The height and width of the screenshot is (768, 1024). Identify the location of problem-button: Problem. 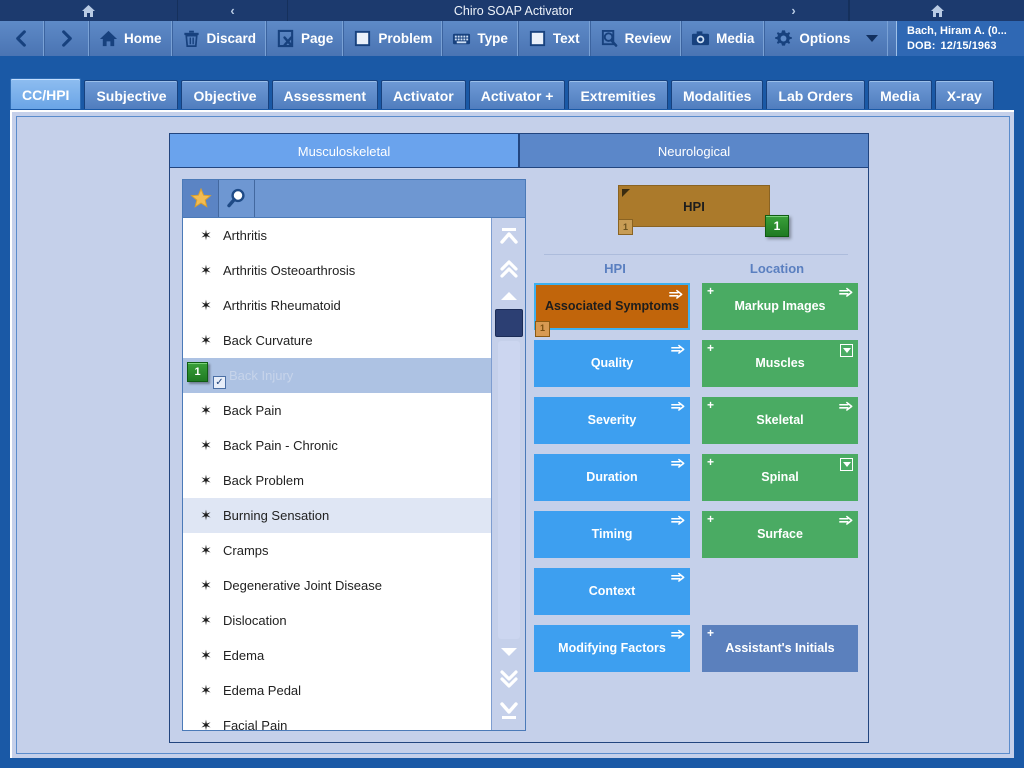
(393, 38).